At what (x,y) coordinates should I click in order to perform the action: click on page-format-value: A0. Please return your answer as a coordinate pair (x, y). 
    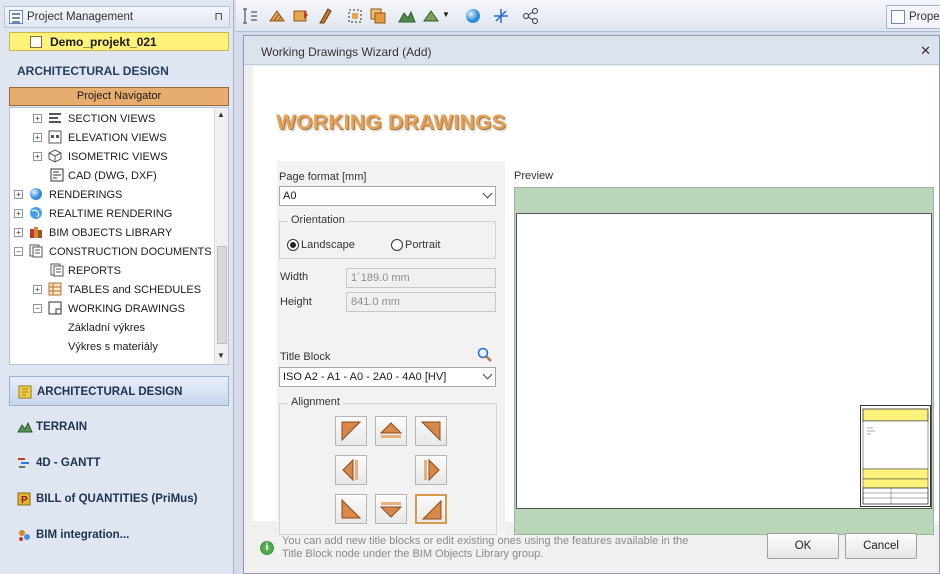
    Looking at the image, I should click on (290, 196).